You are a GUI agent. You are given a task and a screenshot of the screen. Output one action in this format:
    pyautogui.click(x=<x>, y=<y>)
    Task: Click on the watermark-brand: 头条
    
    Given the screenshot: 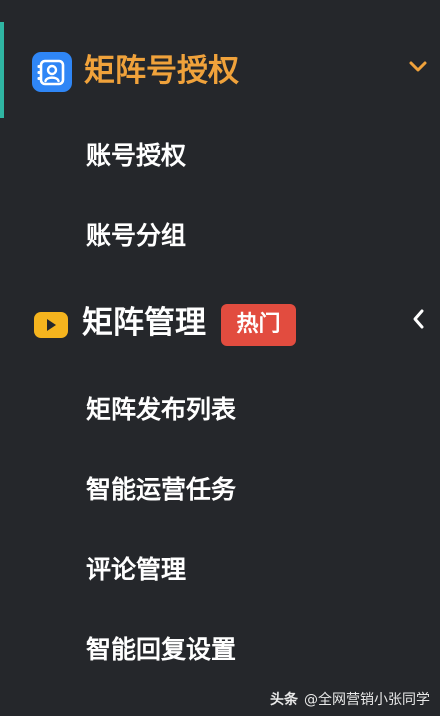 What is the action you would take?
    pyautogui.click(x=284, y=700)
    